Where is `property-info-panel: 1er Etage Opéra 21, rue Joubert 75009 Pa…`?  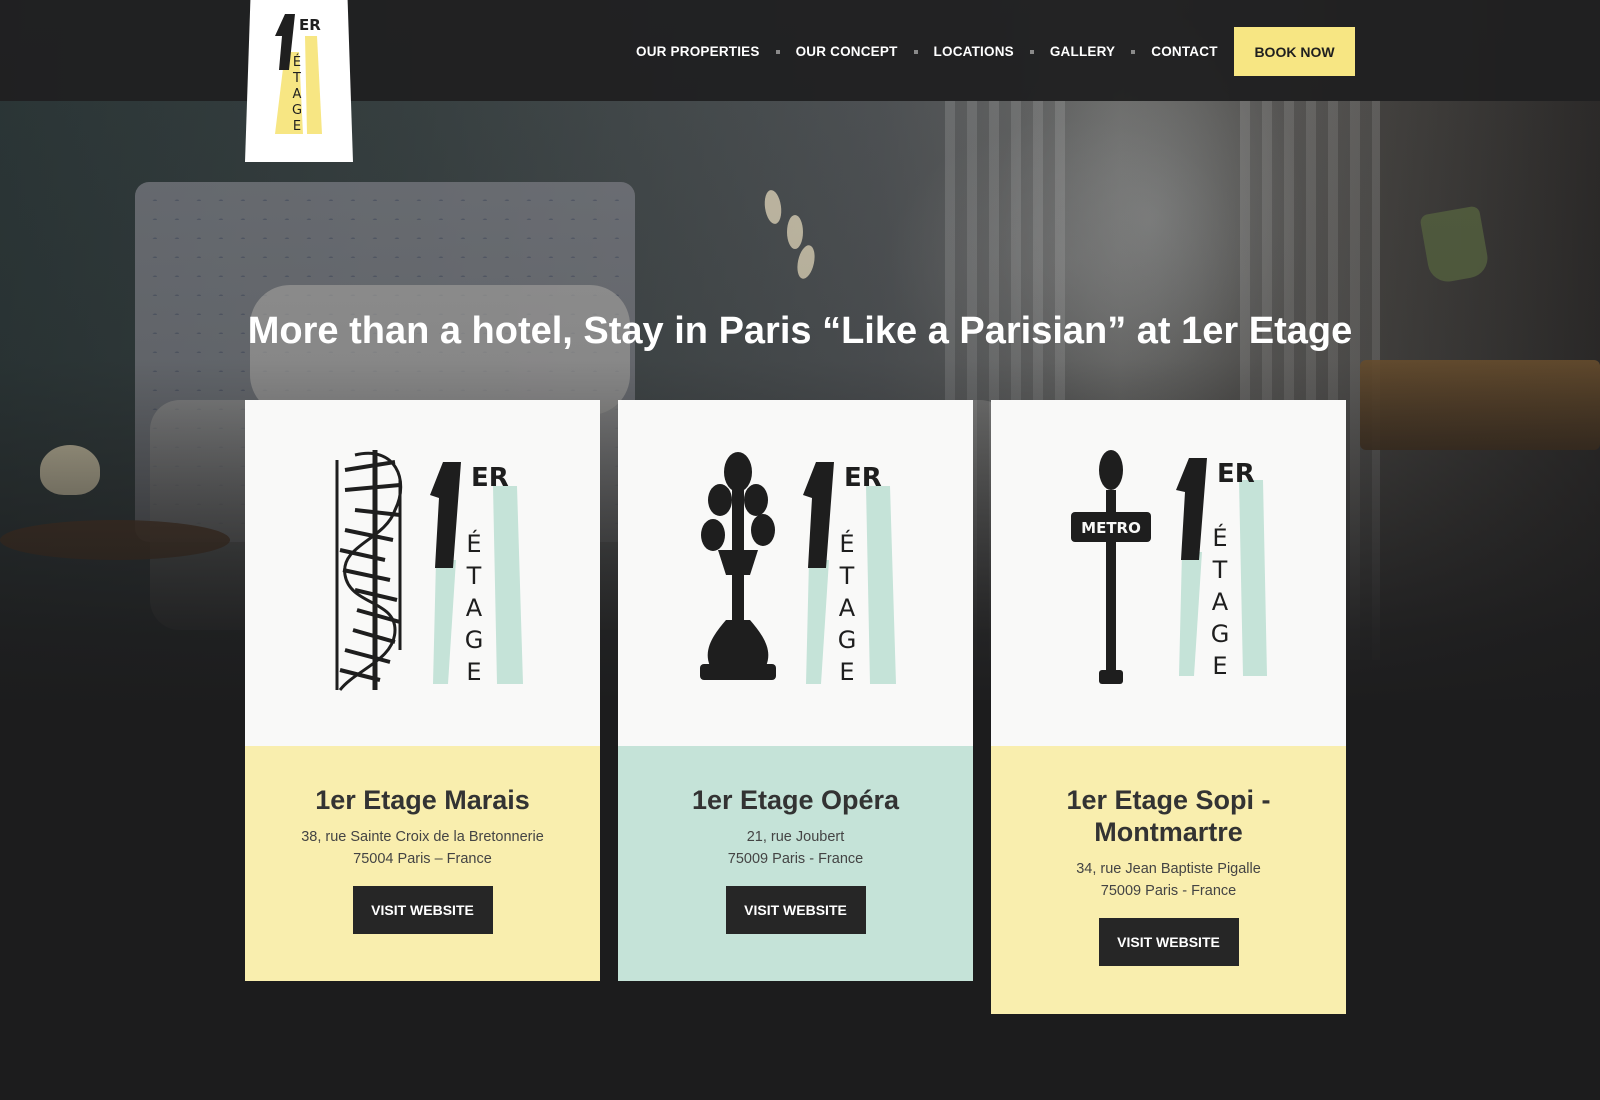 property-info-panel: 1er Etage Opéra 21, rue Joubert 75009 Pa… is located at coordinates (795, 863).